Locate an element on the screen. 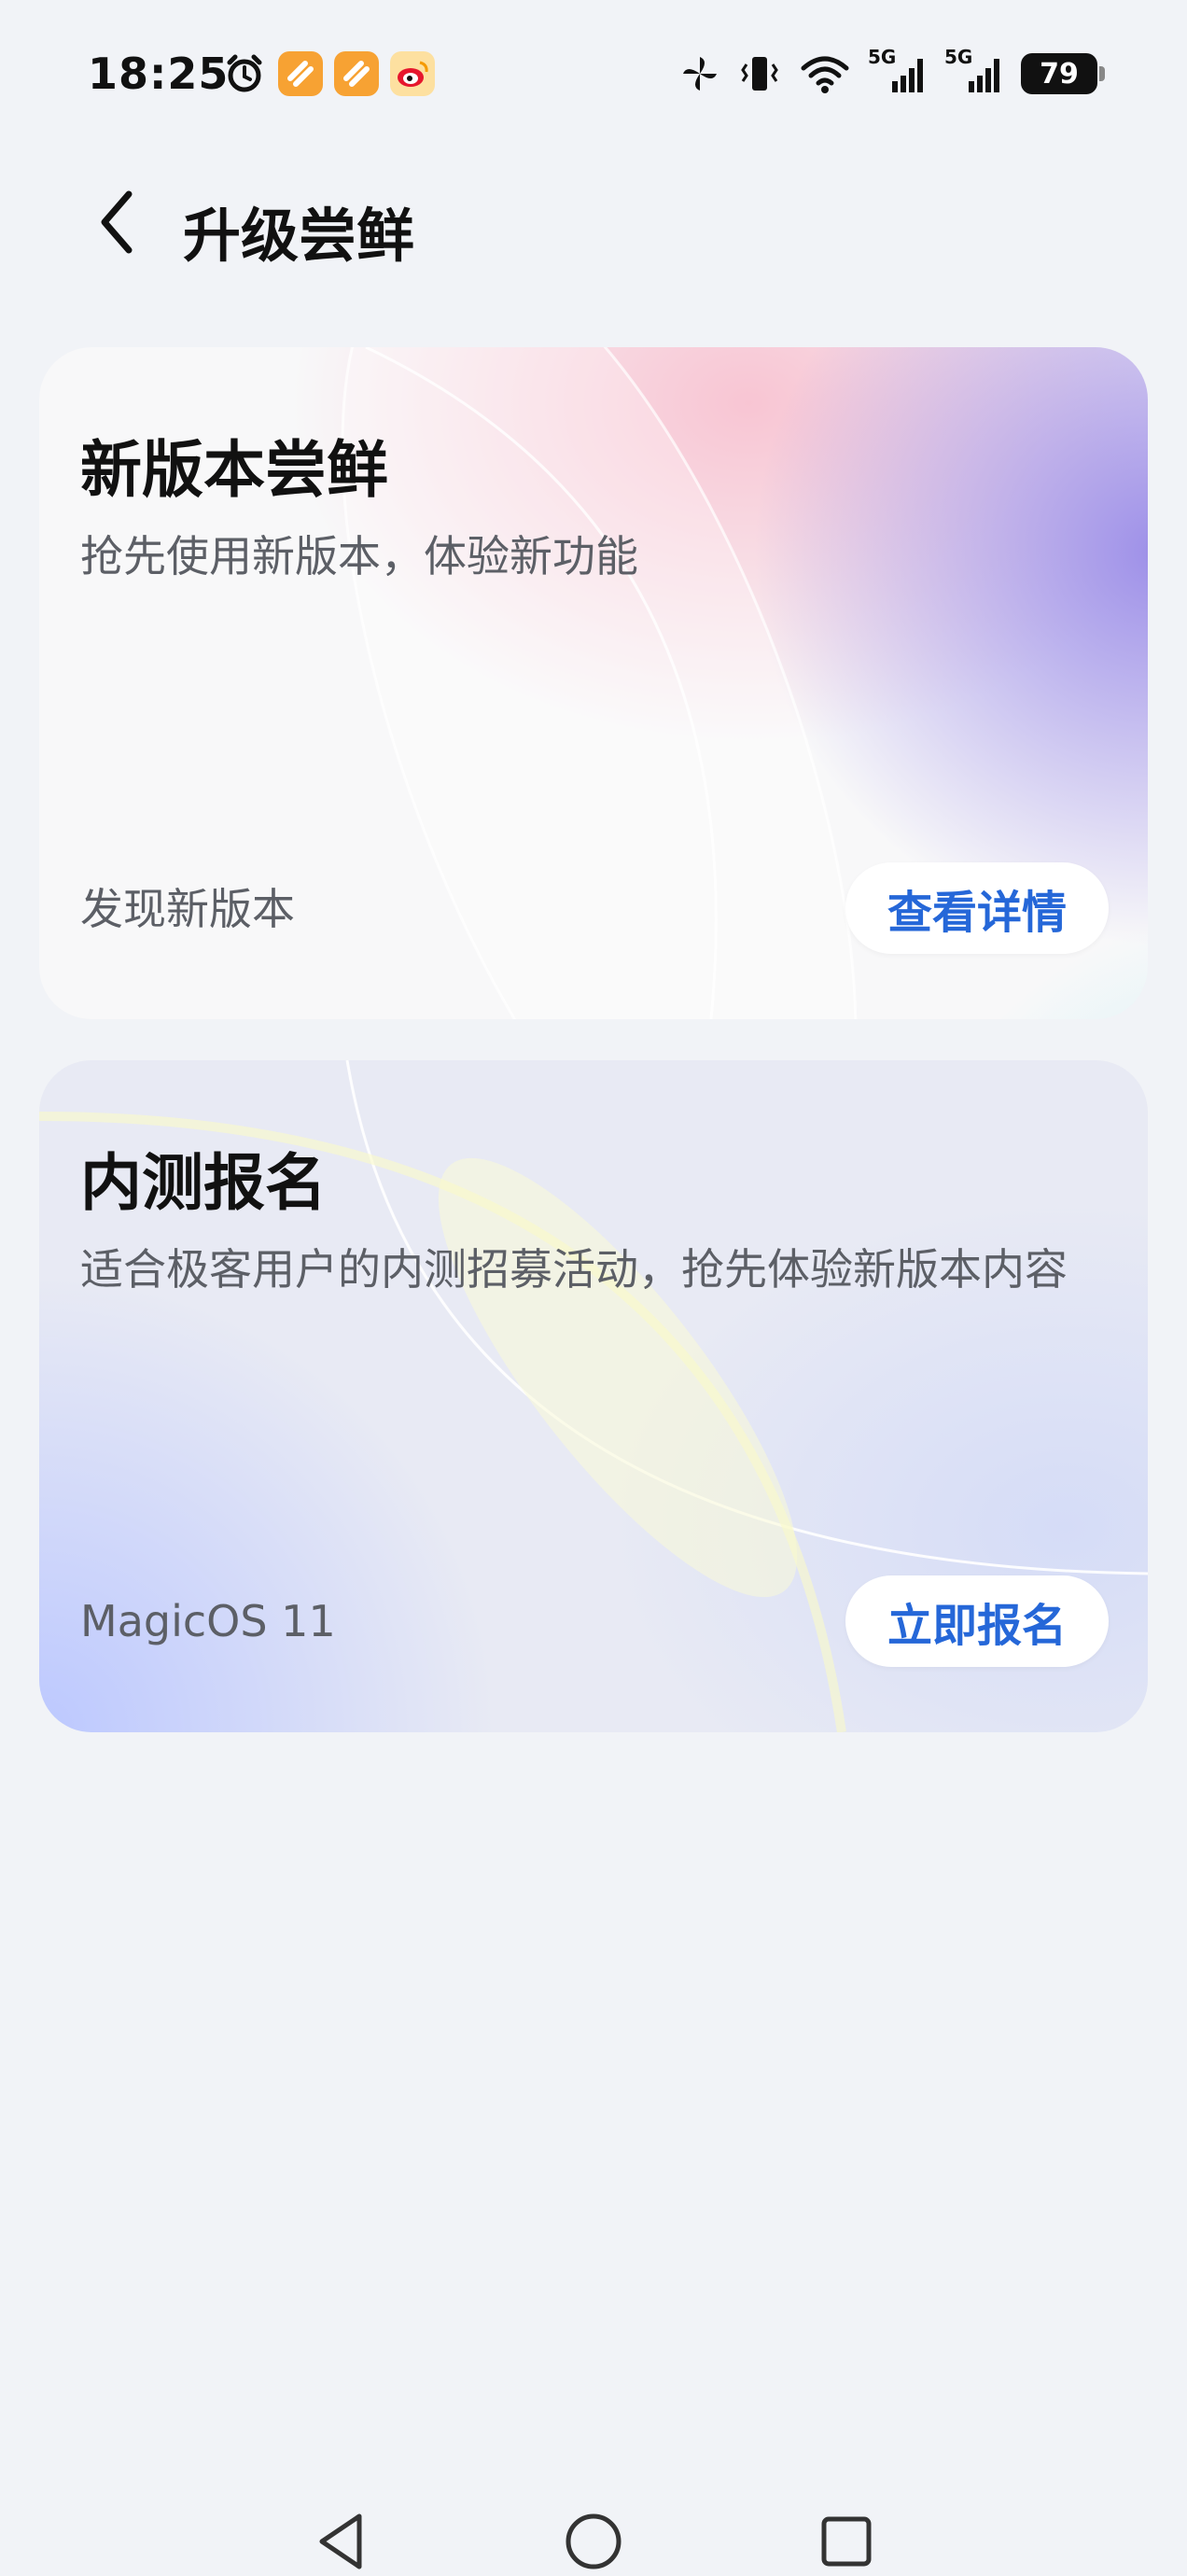  status-time: 18:25 is located at coordinates (159, 74).